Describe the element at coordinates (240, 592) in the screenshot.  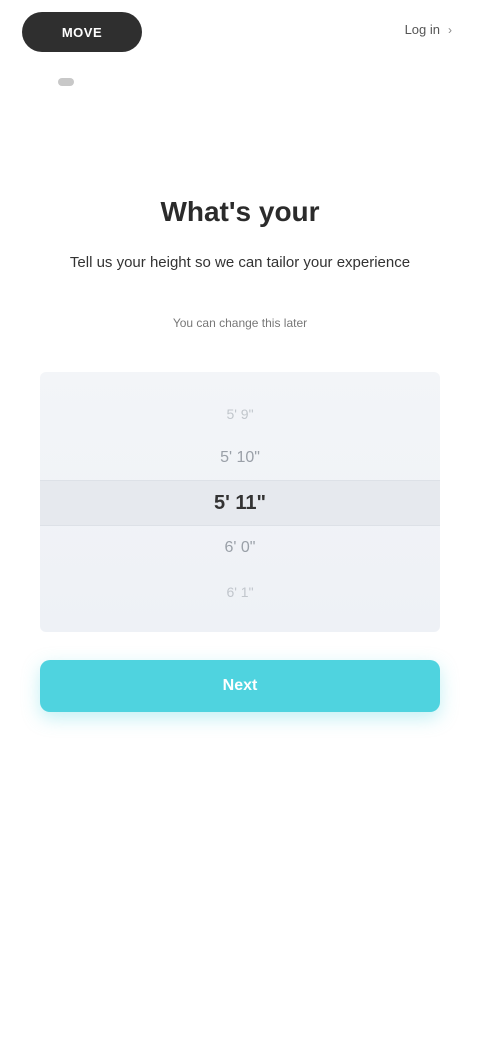
I see `picker-option: 6' 1"` at that location.